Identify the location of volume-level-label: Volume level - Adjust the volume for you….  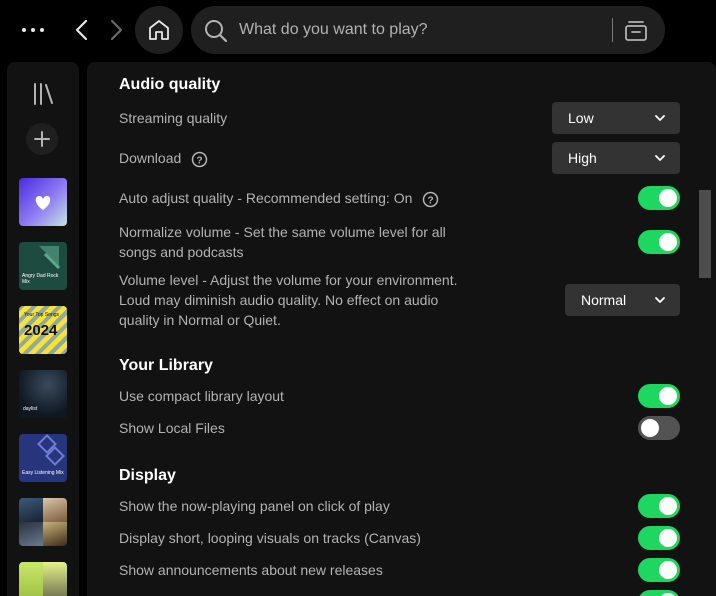
(288, 300).